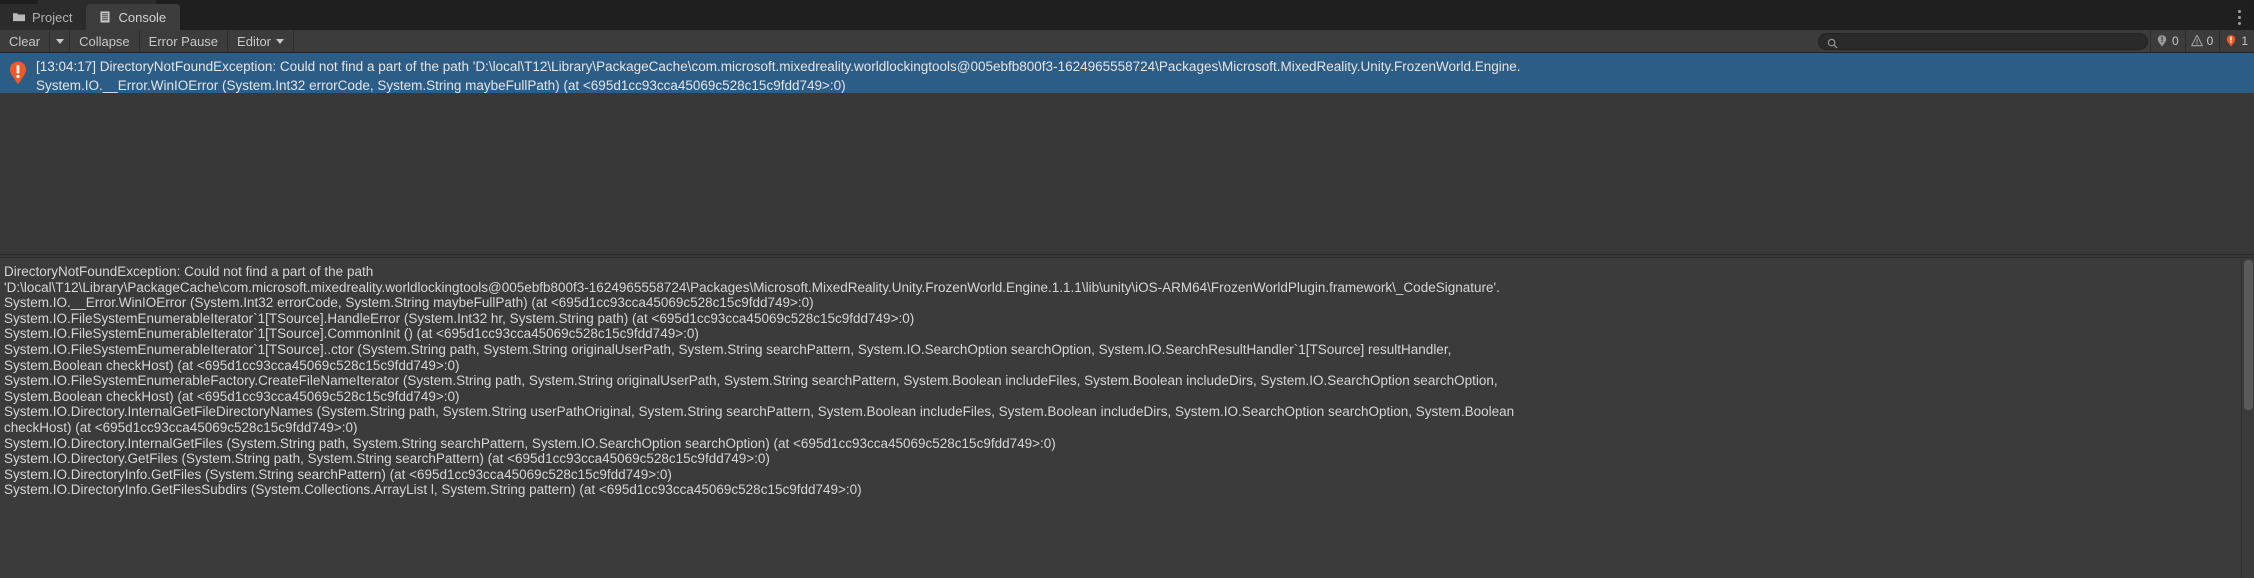 The height and width of the screenshot is (578, 2254). I want to click on scrollbar-thumb, so click(2248, 335).